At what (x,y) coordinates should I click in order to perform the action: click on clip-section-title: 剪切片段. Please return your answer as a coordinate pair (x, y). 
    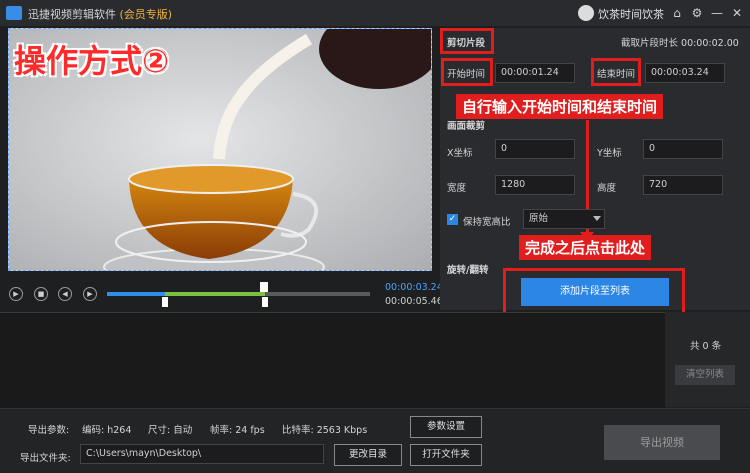
    Looking at the image, I should click on (466, 43).